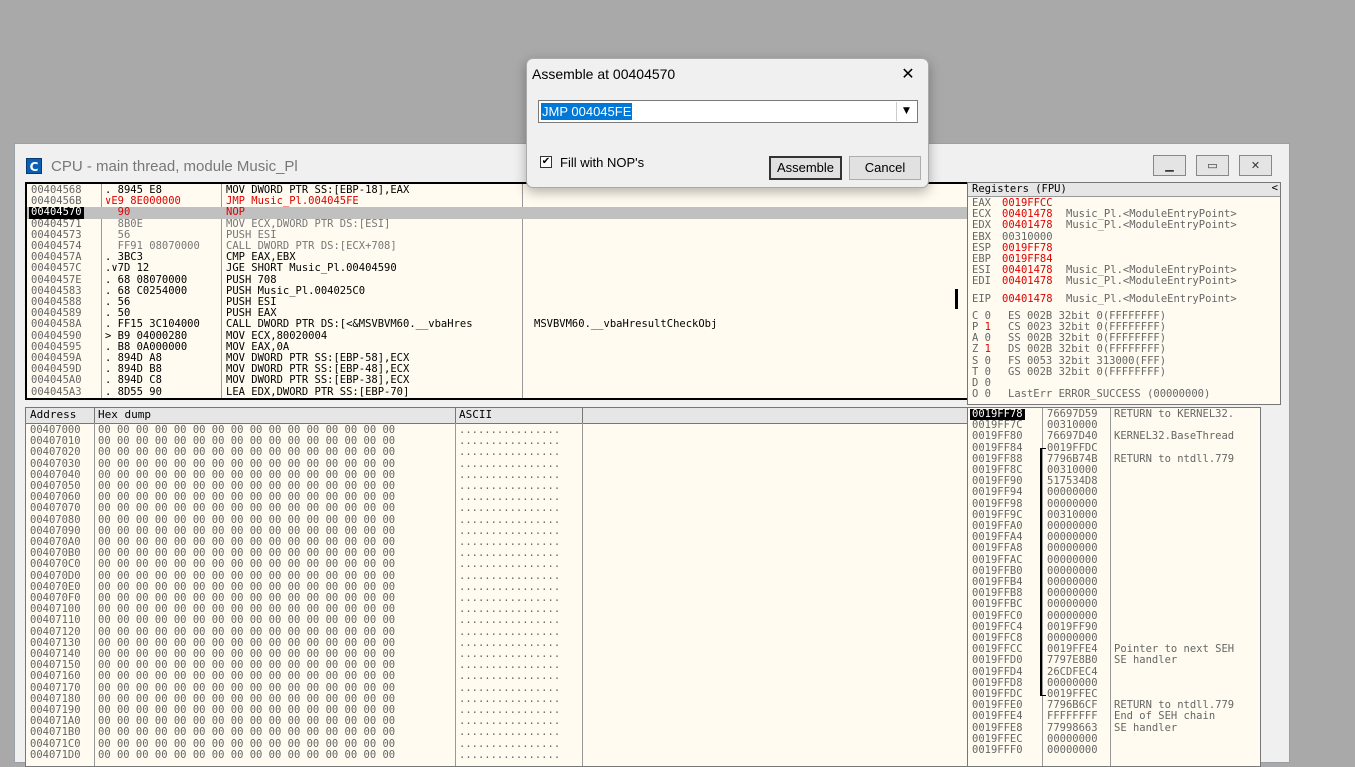 This screenshot has width=1355, height=767. What do you see at coordinates (55, 508) in the screenshot?
I see `dump-address: 00407070` at bounding box center [55, 508].